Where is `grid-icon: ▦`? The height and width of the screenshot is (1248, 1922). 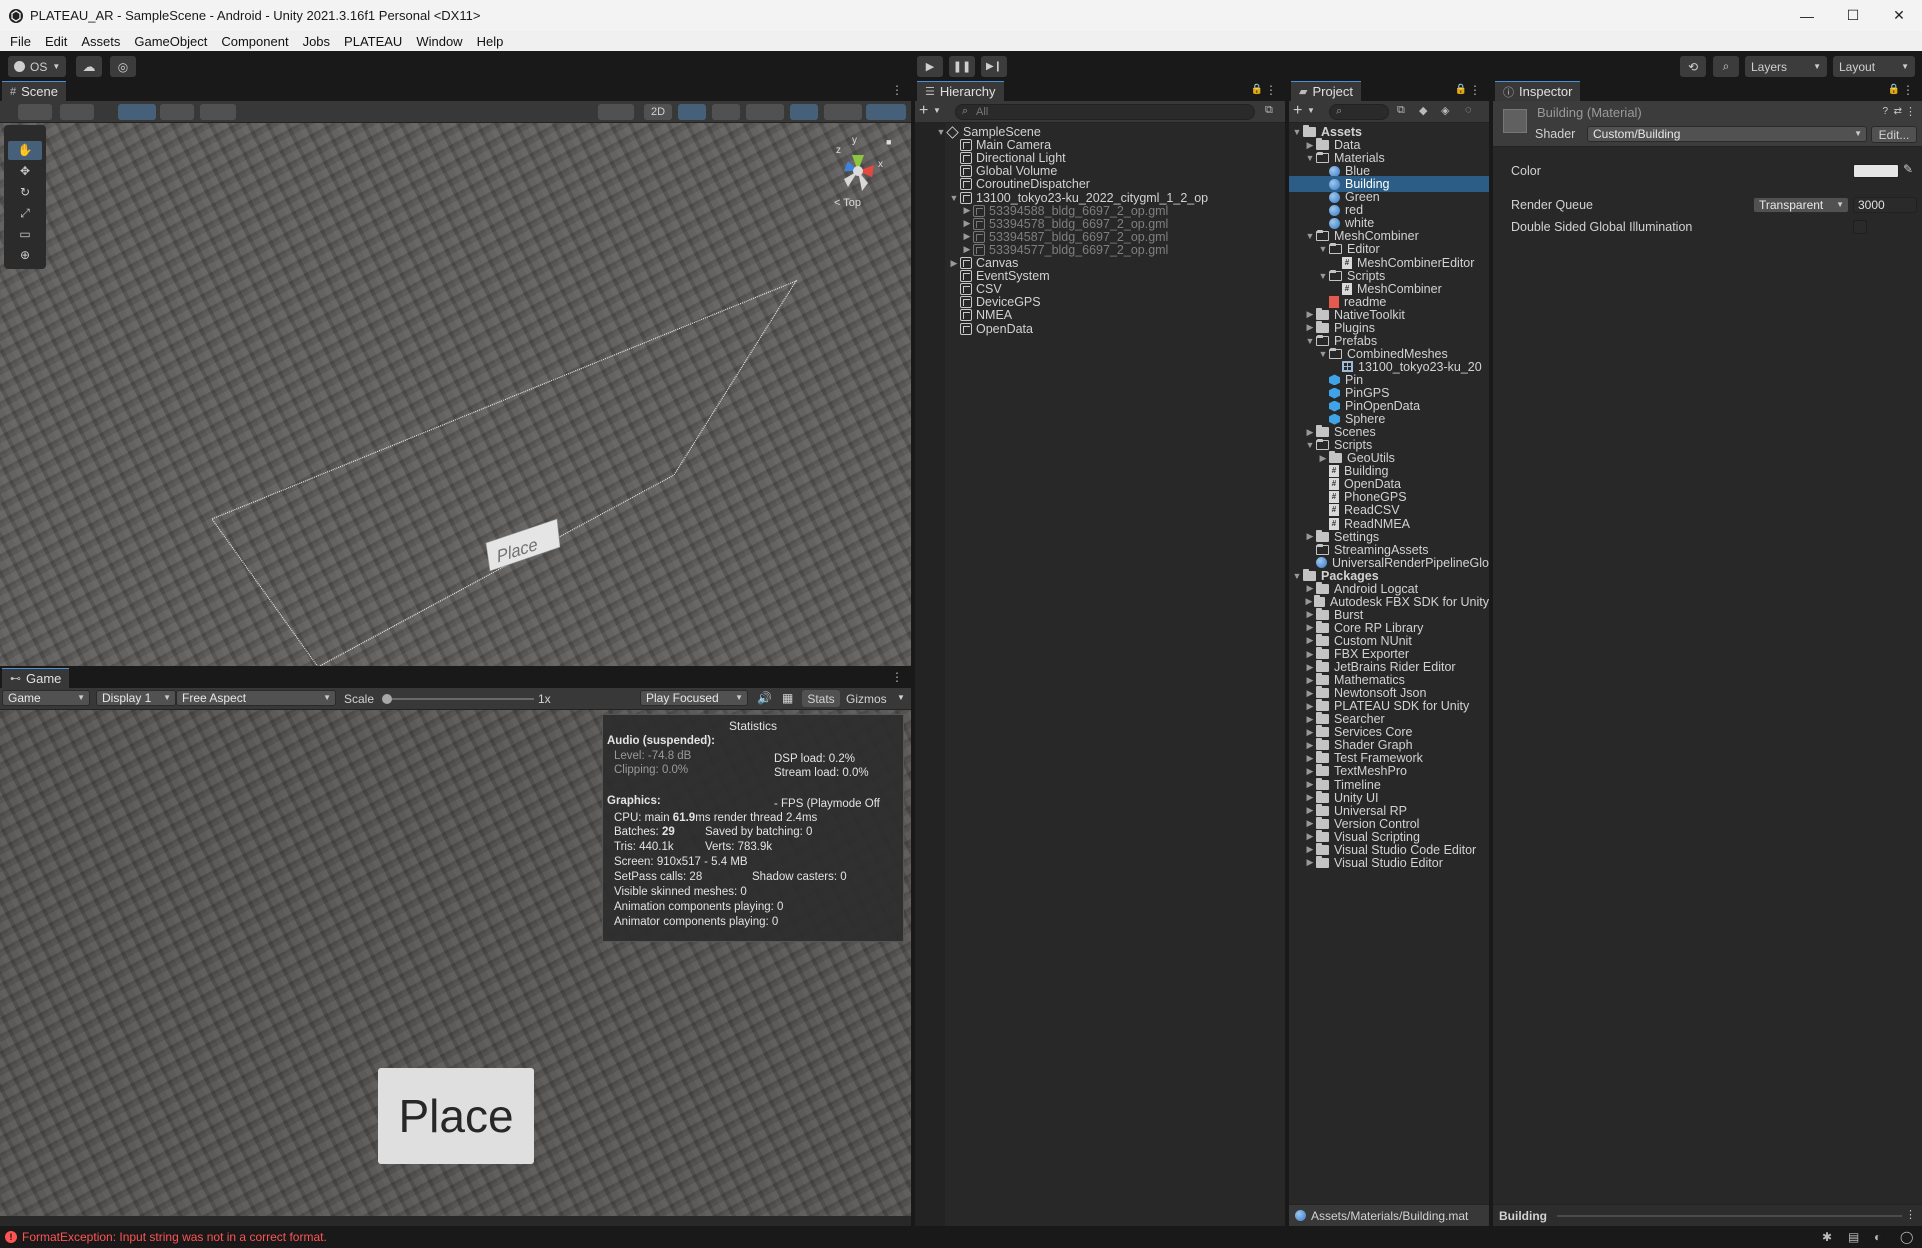 grid-icon: ▦ is located at coordinates (787, 698).